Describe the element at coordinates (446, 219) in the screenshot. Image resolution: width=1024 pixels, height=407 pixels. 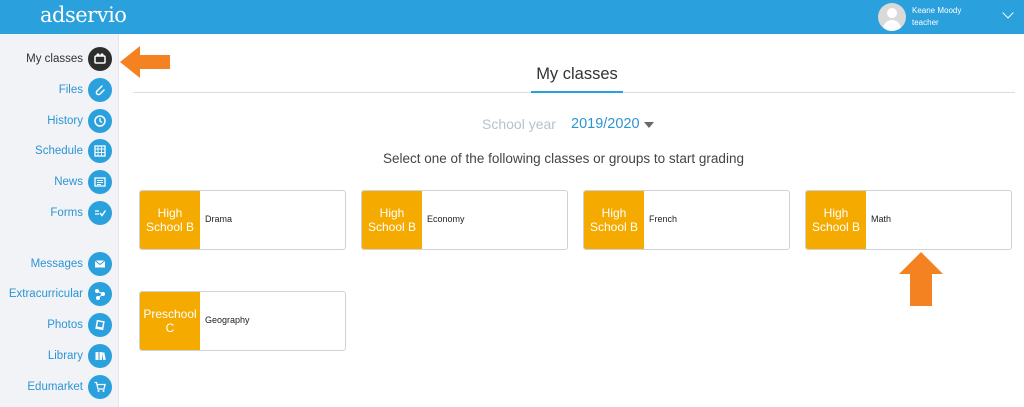
I see `class-subject: Economy` at that location.